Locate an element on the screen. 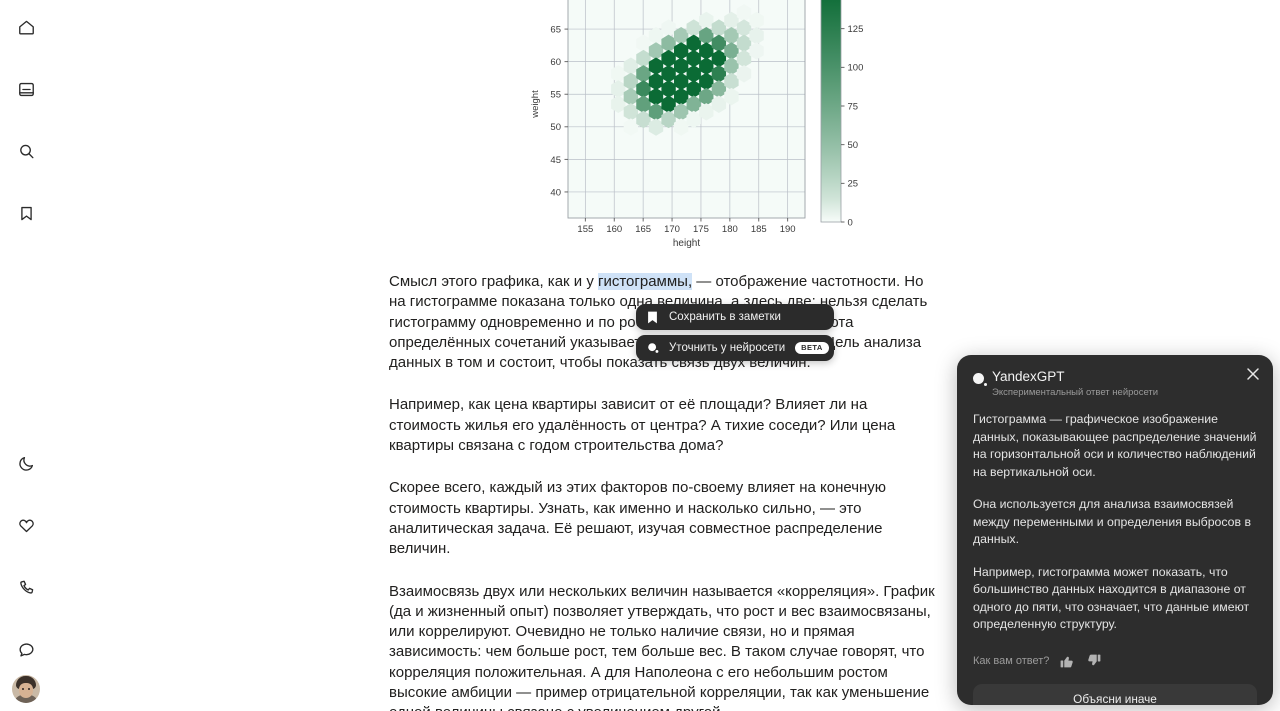 The height and width of the screenshot is (711, 1280). sidebar-item-phone is located at coordinates (26, 587).